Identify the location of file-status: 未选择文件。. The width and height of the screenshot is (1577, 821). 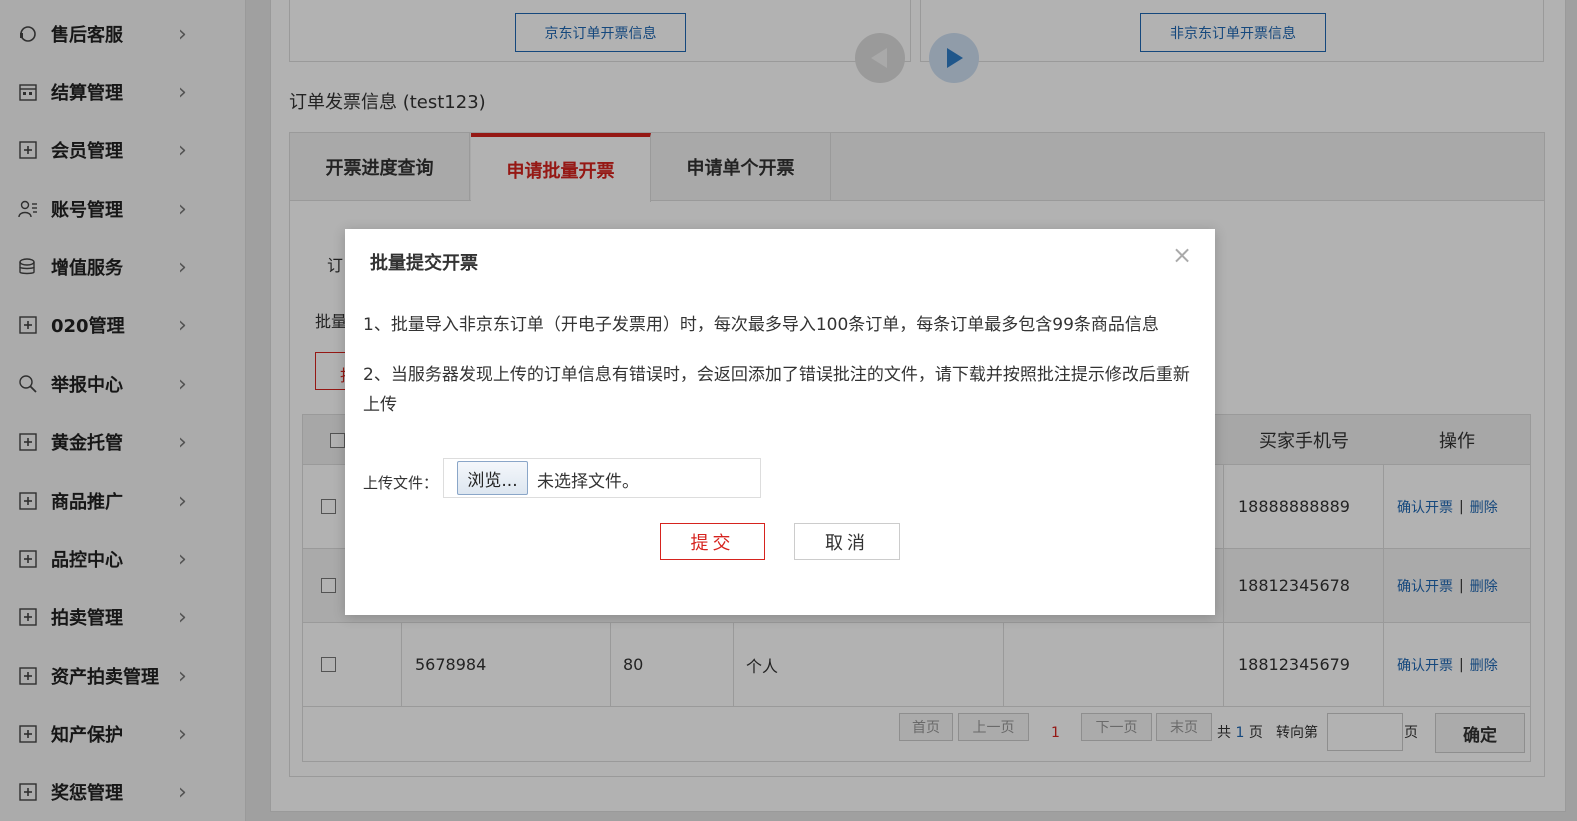
(588, 482).